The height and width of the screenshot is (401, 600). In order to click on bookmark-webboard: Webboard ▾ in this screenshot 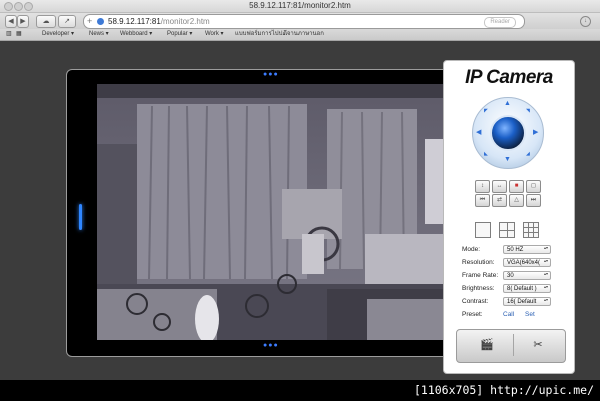, I will do `click(136, 34)`.